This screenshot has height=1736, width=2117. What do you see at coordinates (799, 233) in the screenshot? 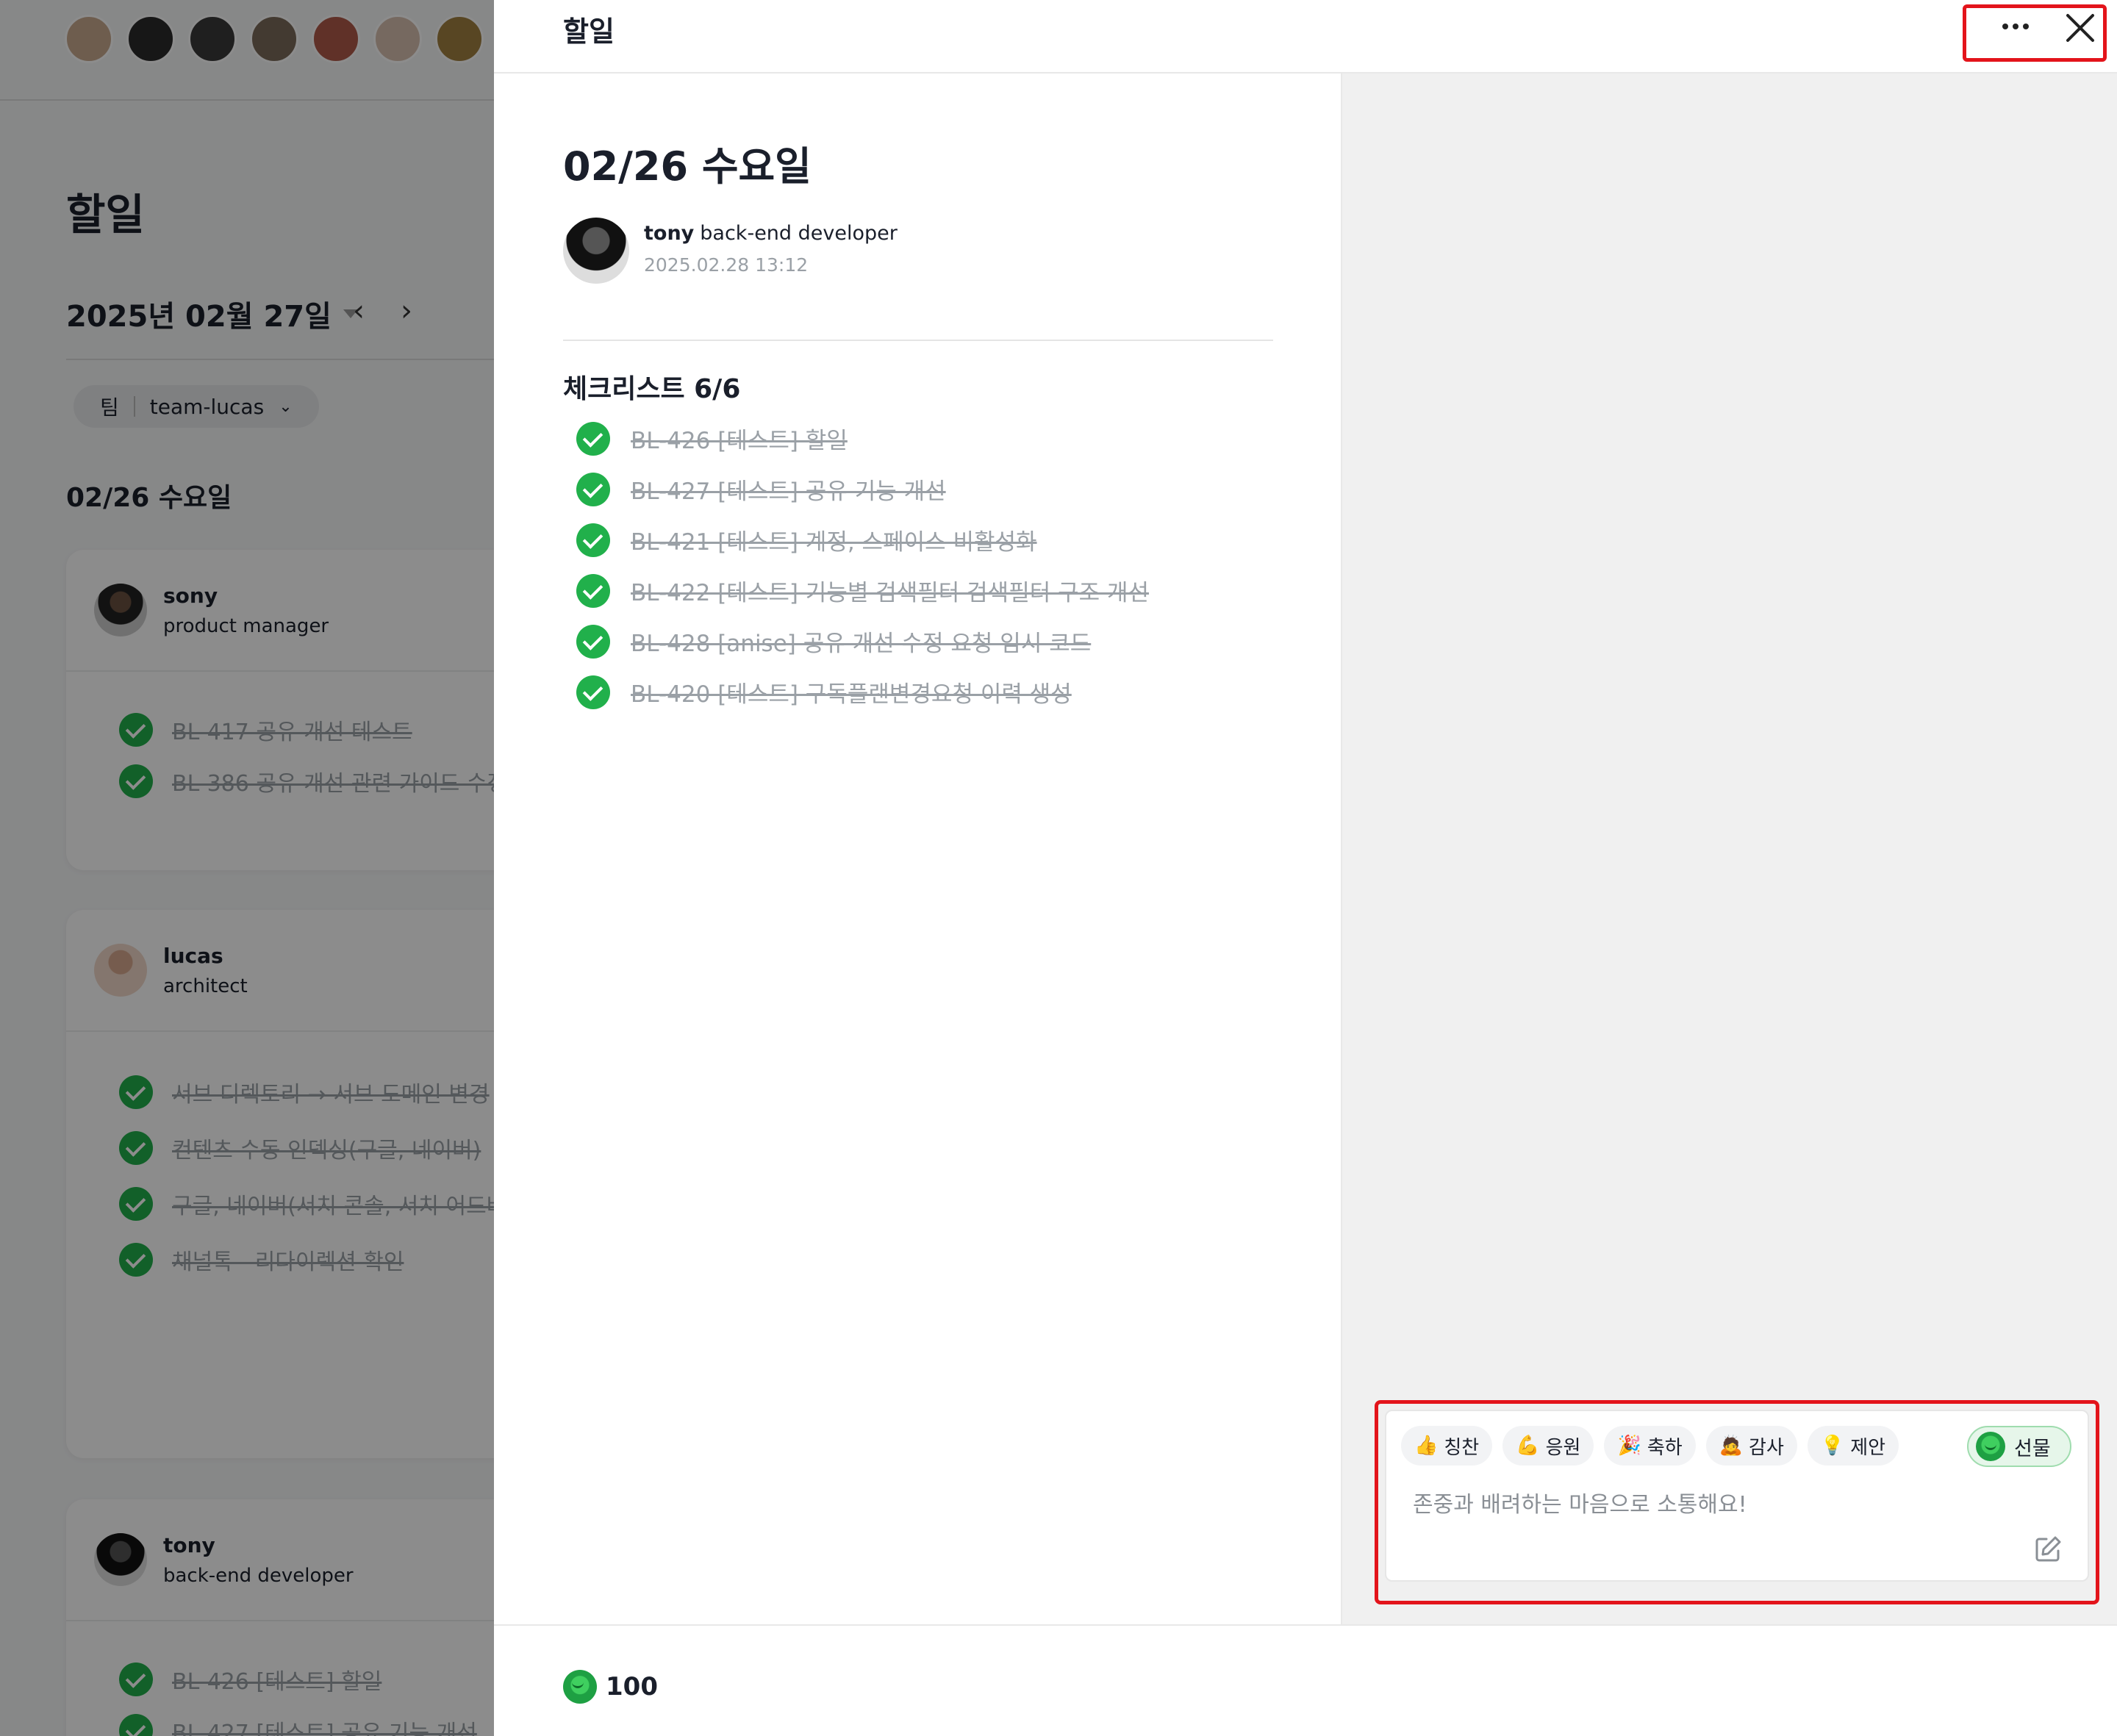
I see `author-role: back-end developer` at bounding box center [799, 233].